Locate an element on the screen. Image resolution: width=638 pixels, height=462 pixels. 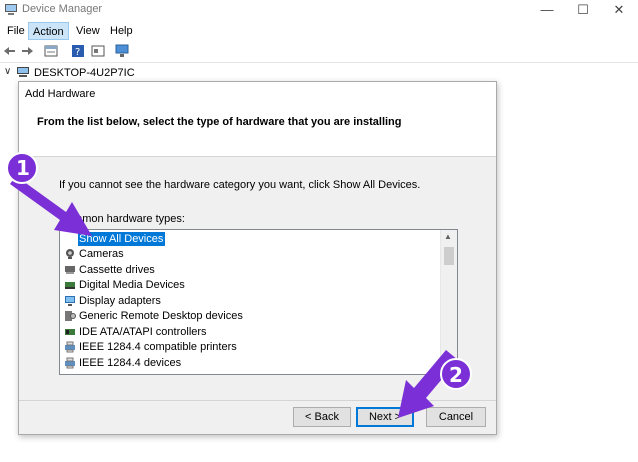
scrollbar-thumb is located at coordinates (449, 256).